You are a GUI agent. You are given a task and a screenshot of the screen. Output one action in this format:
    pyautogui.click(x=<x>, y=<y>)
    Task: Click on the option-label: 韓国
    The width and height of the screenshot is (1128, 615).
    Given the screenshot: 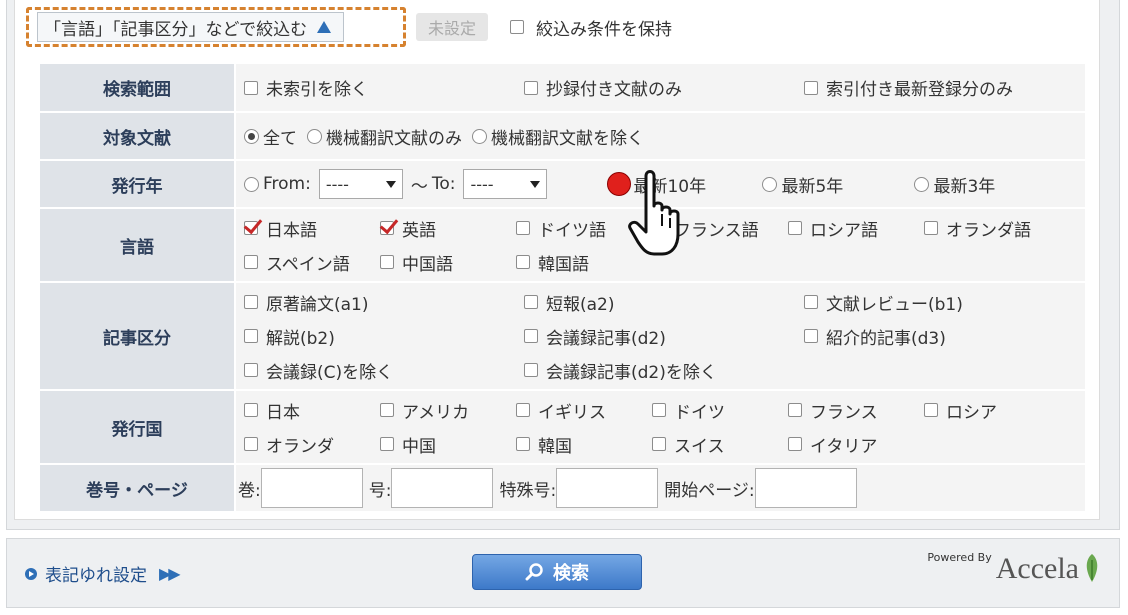 What is the action you would take?
    pyautogui.click(x=555, y=446)
    